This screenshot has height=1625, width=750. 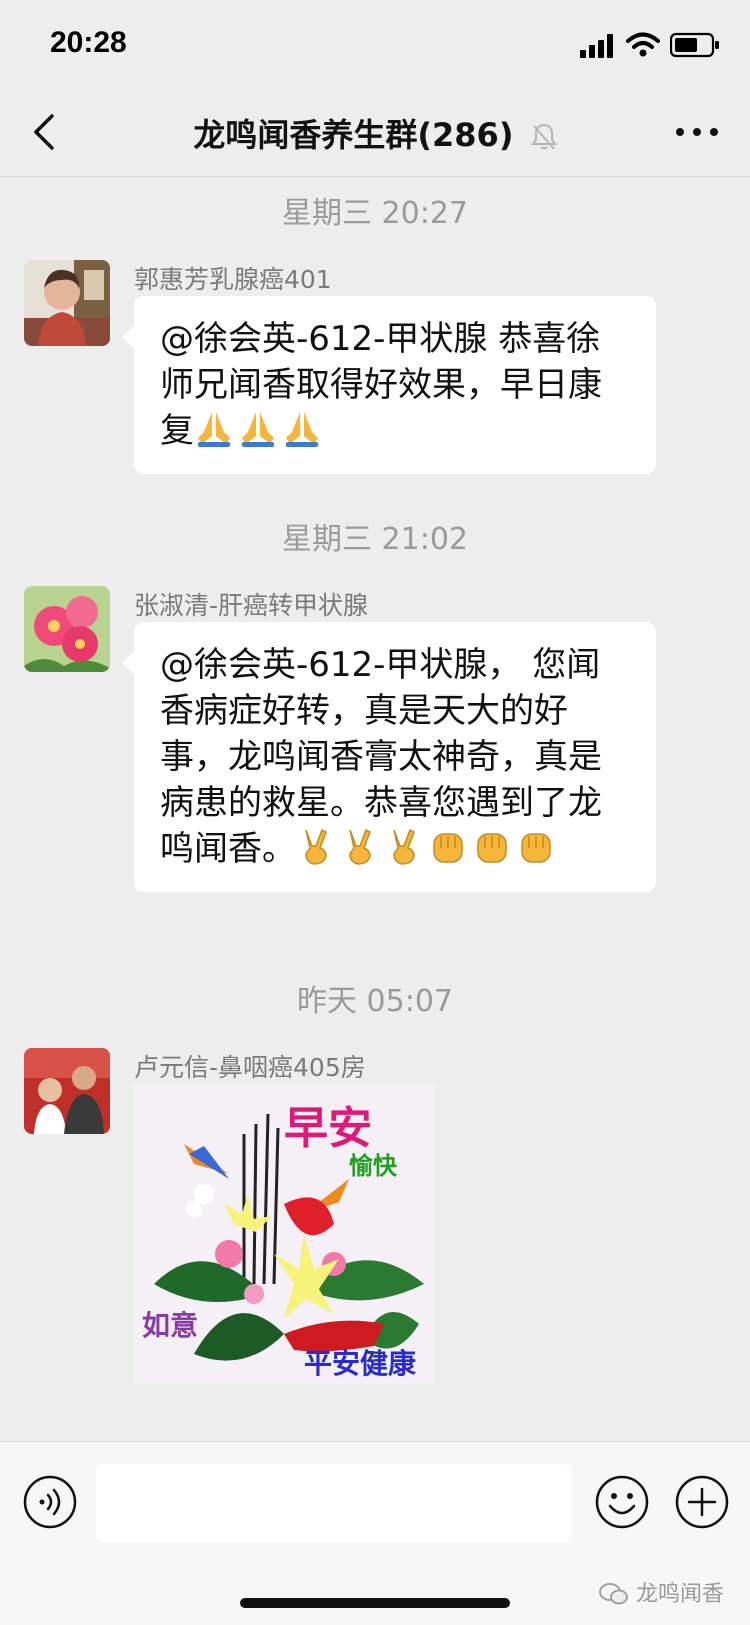 I want to click on timestamp: 星期三 21:02, so click(x=375, y=539).